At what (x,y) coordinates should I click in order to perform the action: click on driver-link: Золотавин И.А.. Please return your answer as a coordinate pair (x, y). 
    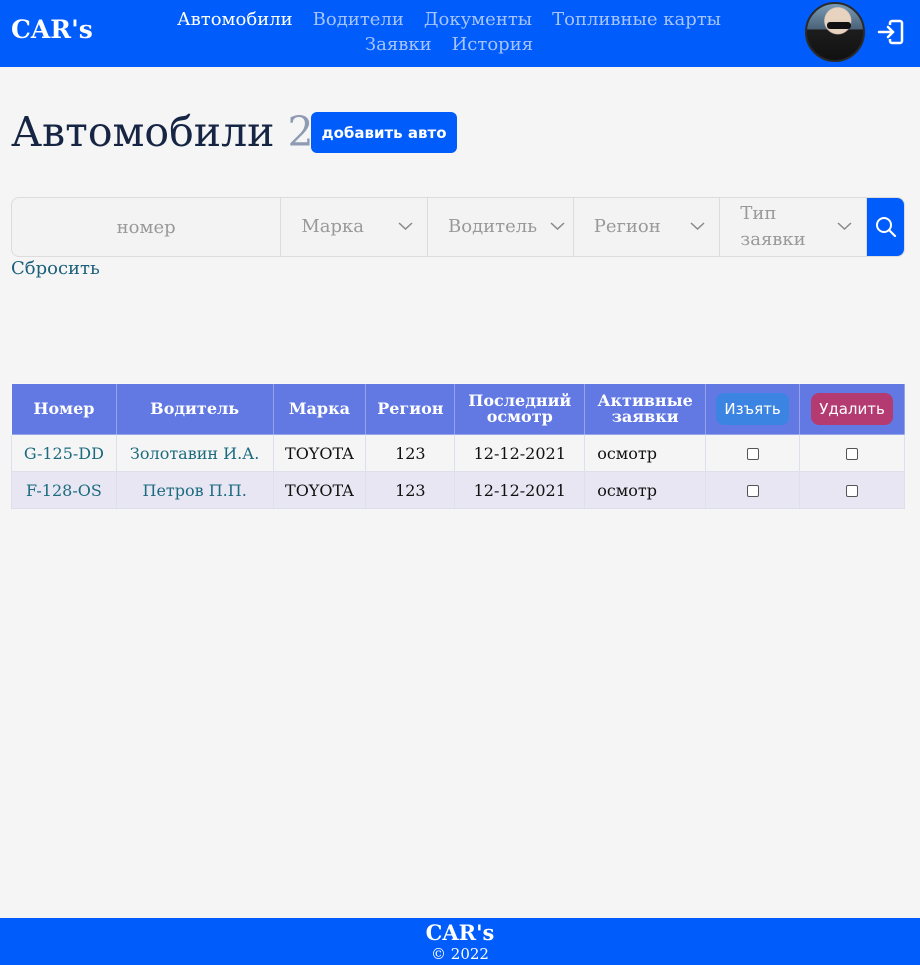
    Looking at the image, I should click on (194, 453).